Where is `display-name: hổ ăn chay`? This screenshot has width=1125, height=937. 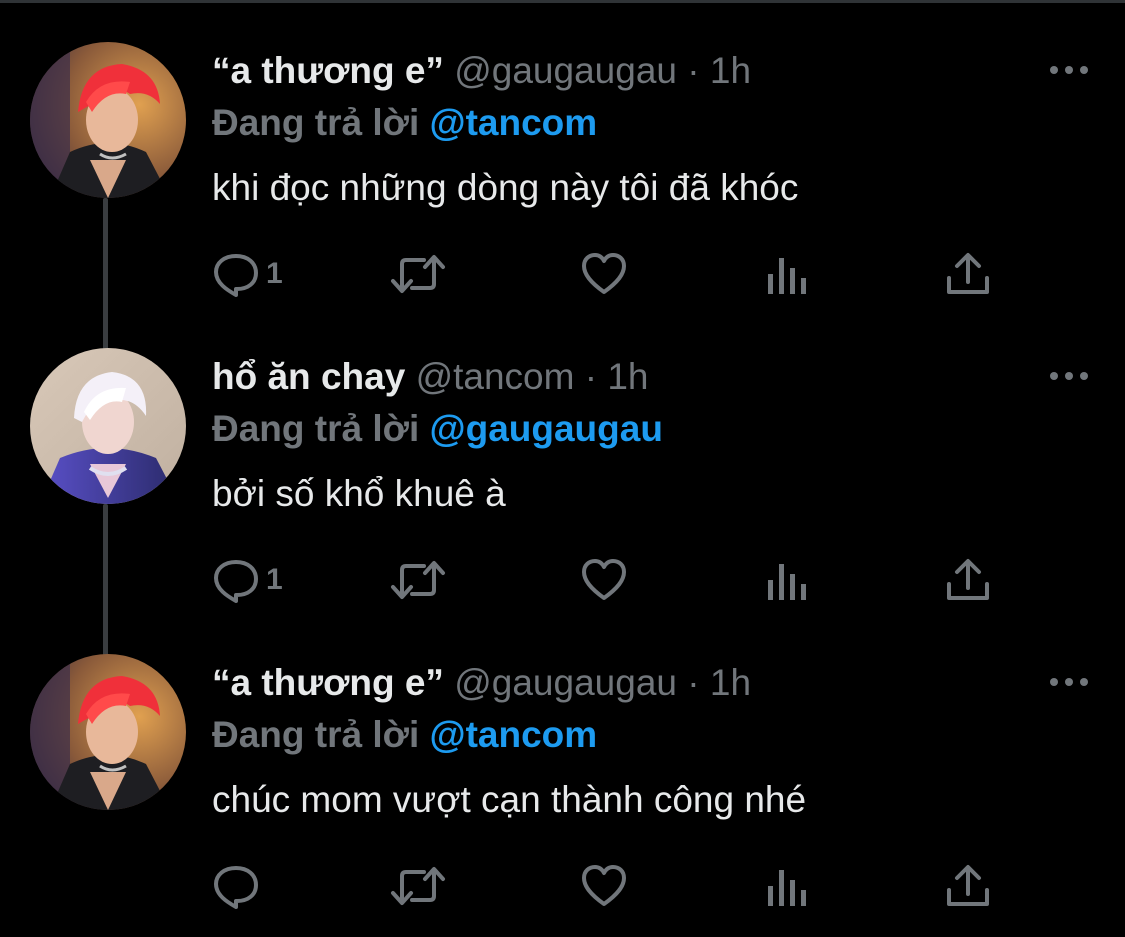
display-name: hổ ăn chay is located at coordinates (308, 376).